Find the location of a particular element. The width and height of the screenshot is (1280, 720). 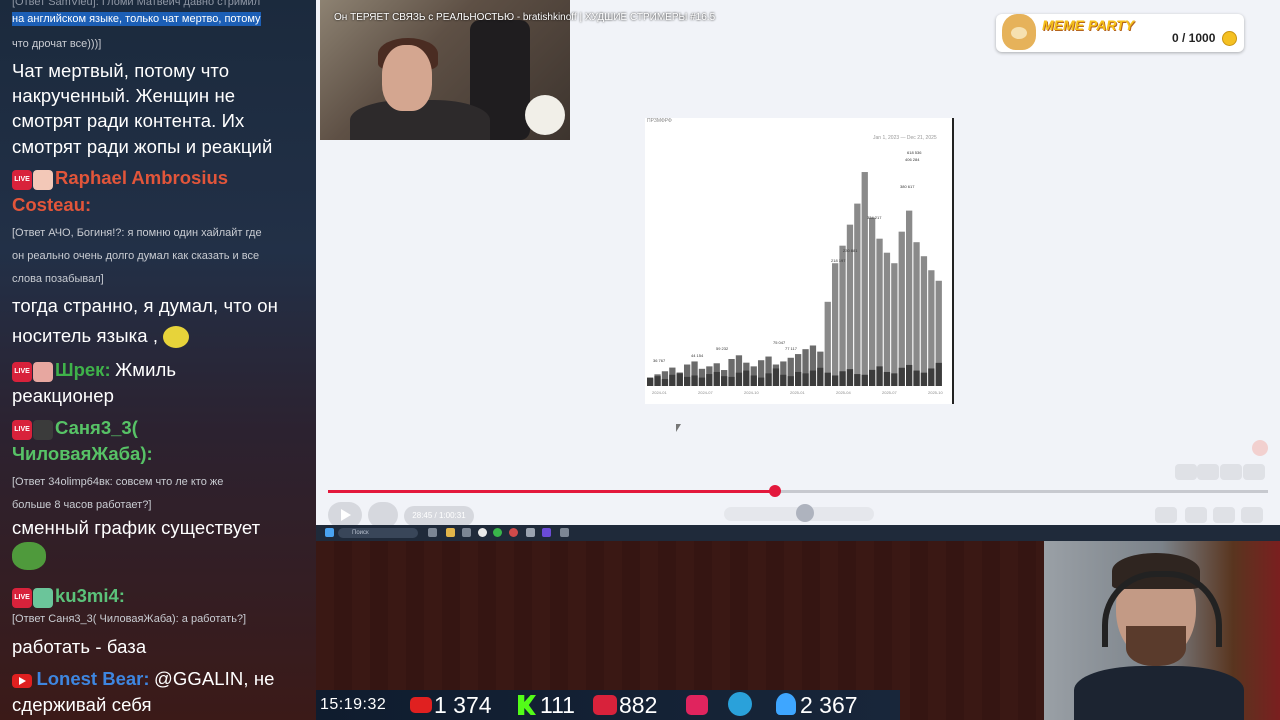

data-label: 230 881 is located at coordinates (850, 250).